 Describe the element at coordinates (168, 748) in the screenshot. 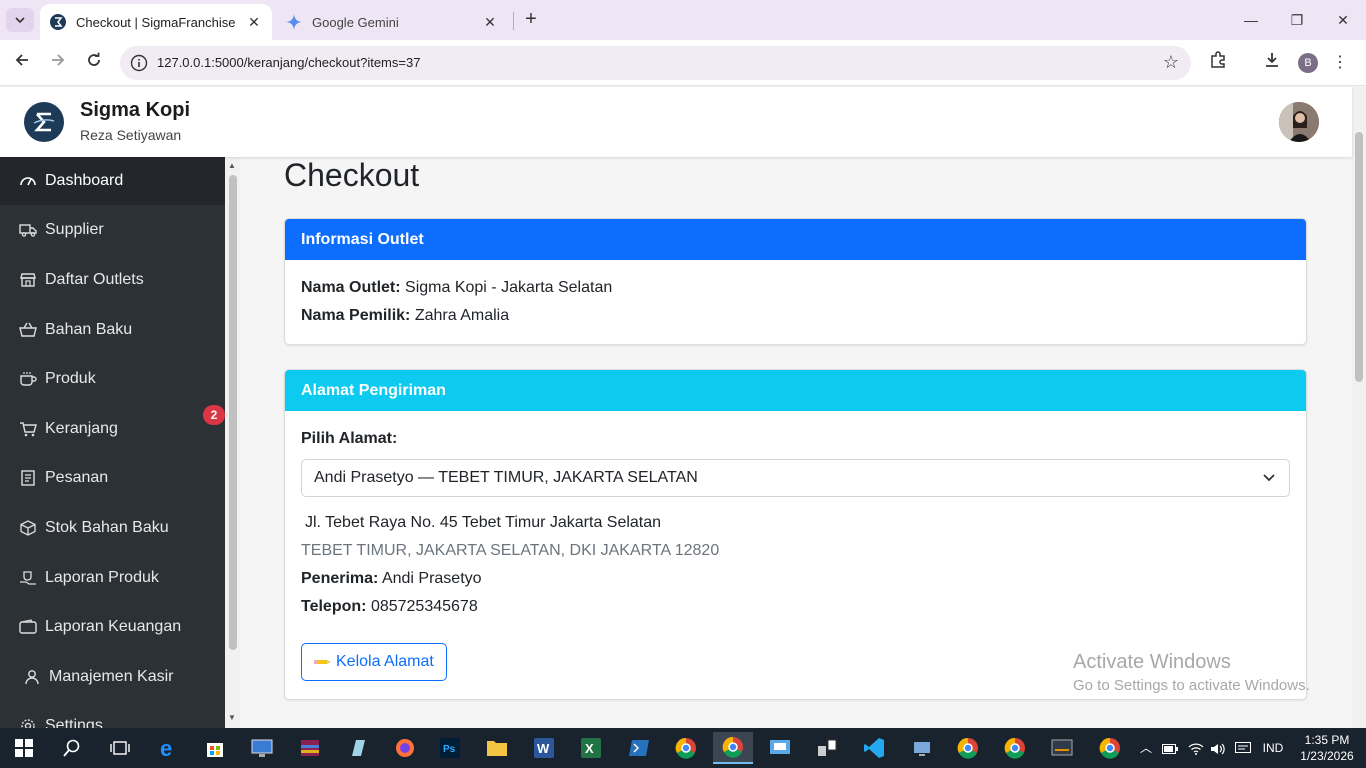

I see `edge-app: e` at that location.